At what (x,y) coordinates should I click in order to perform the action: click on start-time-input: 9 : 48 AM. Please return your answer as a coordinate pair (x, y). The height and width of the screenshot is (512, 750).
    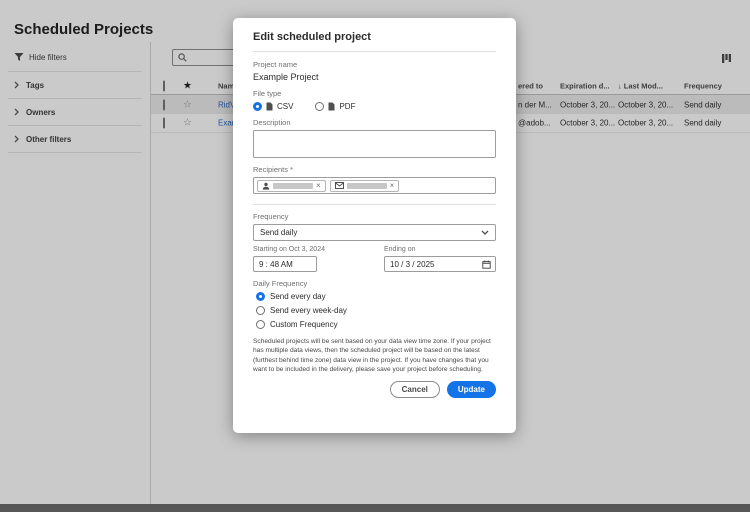
    Looking at the image, I should click on (285, 264).